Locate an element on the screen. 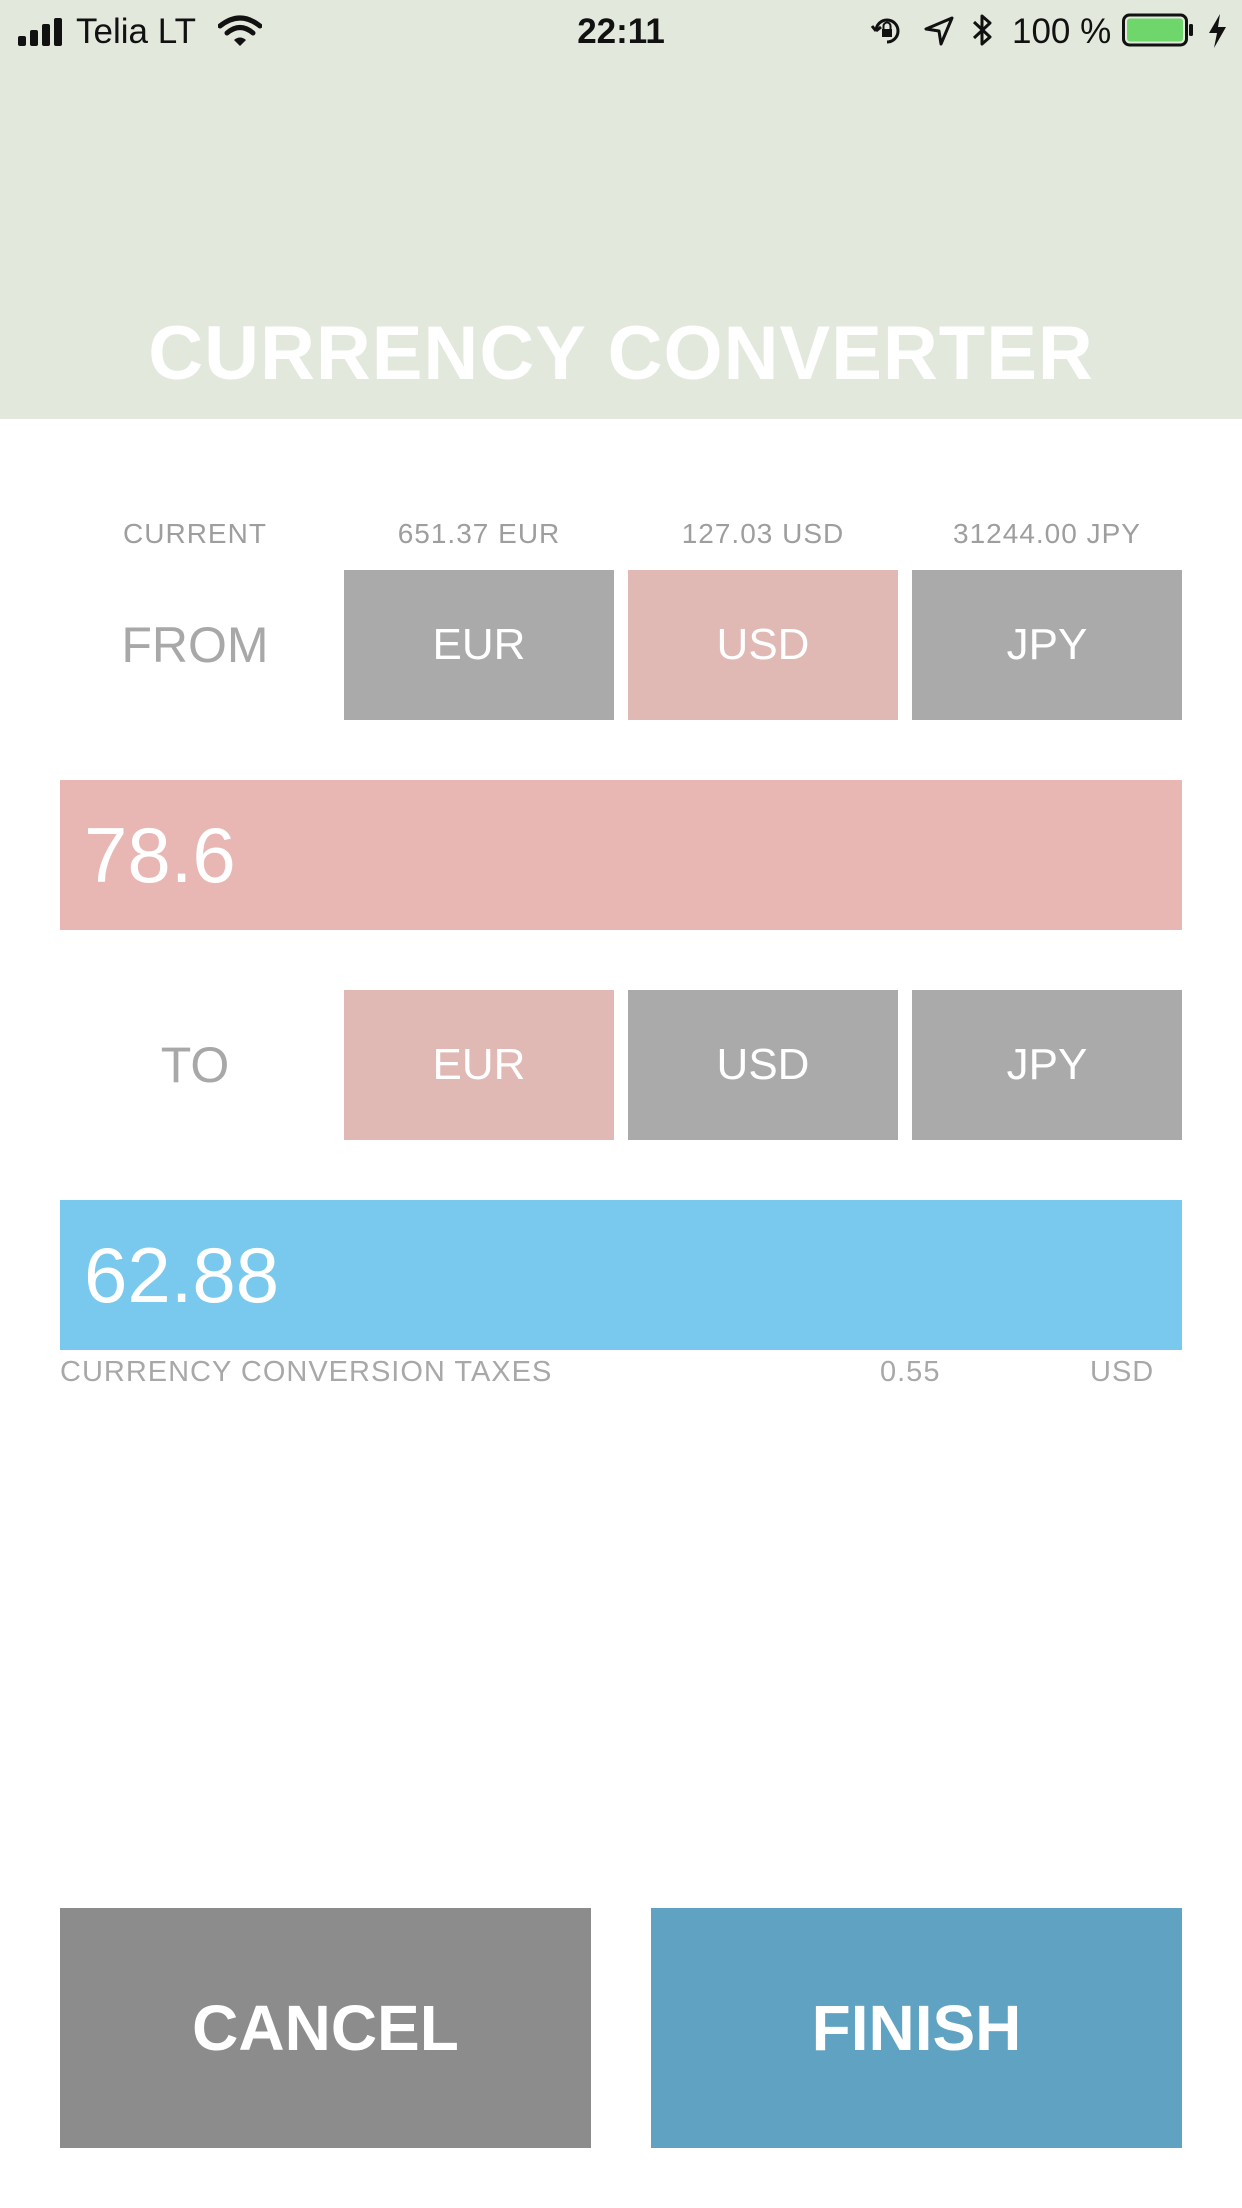 The width and height of the screenshot is (1242, 2208). cancel-button: CANCEL is located at coordinates (325, 2028).